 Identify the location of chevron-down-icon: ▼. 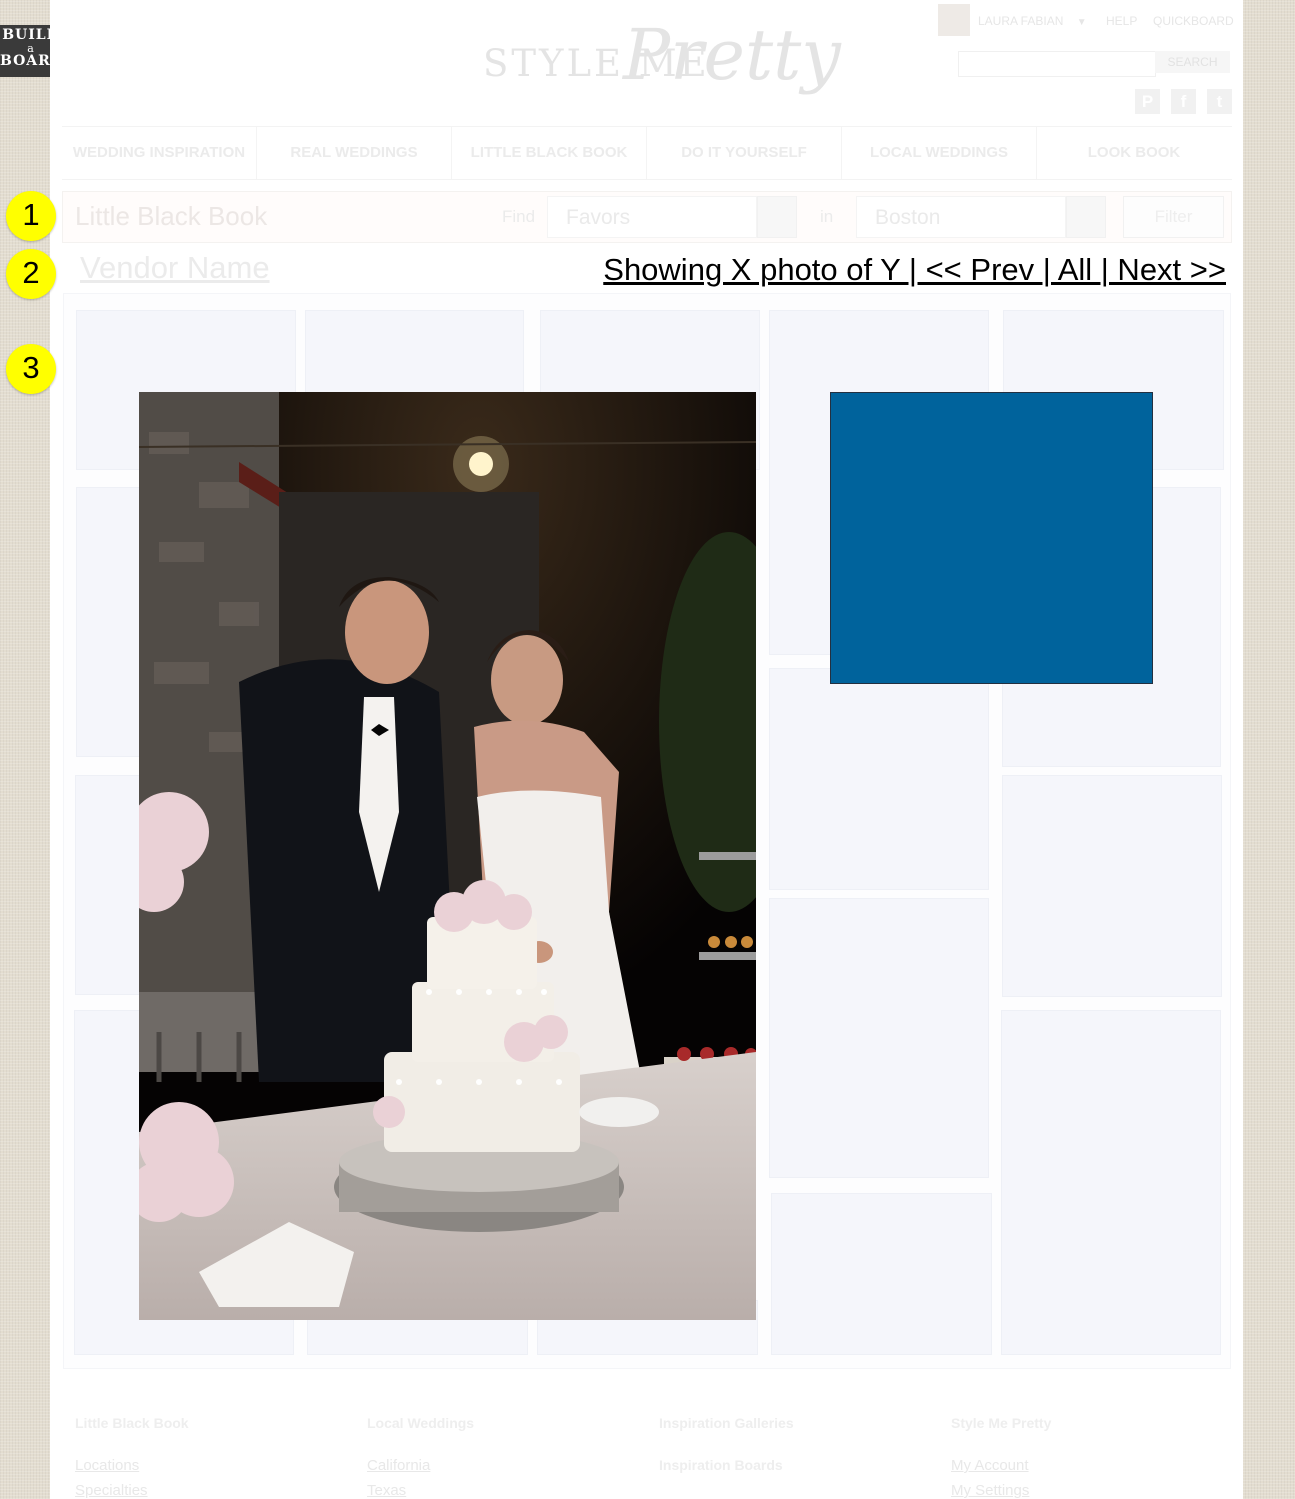
(1081, 22).